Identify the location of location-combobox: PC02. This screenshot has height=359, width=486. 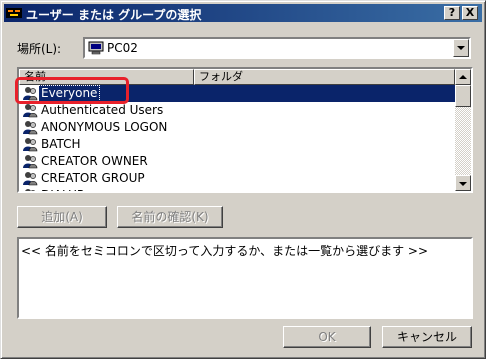
(277, 48).